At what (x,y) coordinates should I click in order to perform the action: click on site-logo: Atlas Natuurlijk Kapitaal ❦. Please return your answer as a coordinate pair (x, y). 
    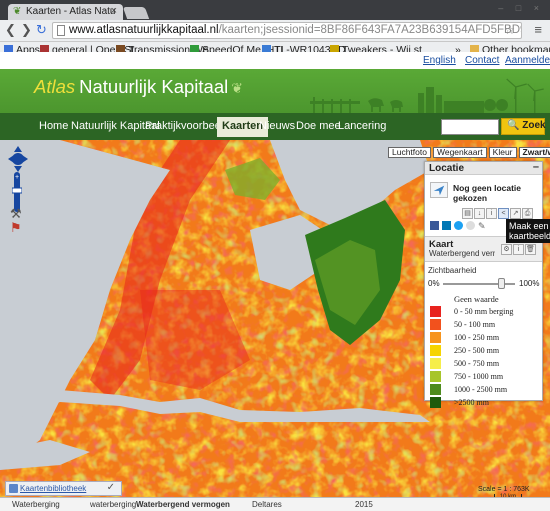
    Looking at the image, I should click on (138, 87).